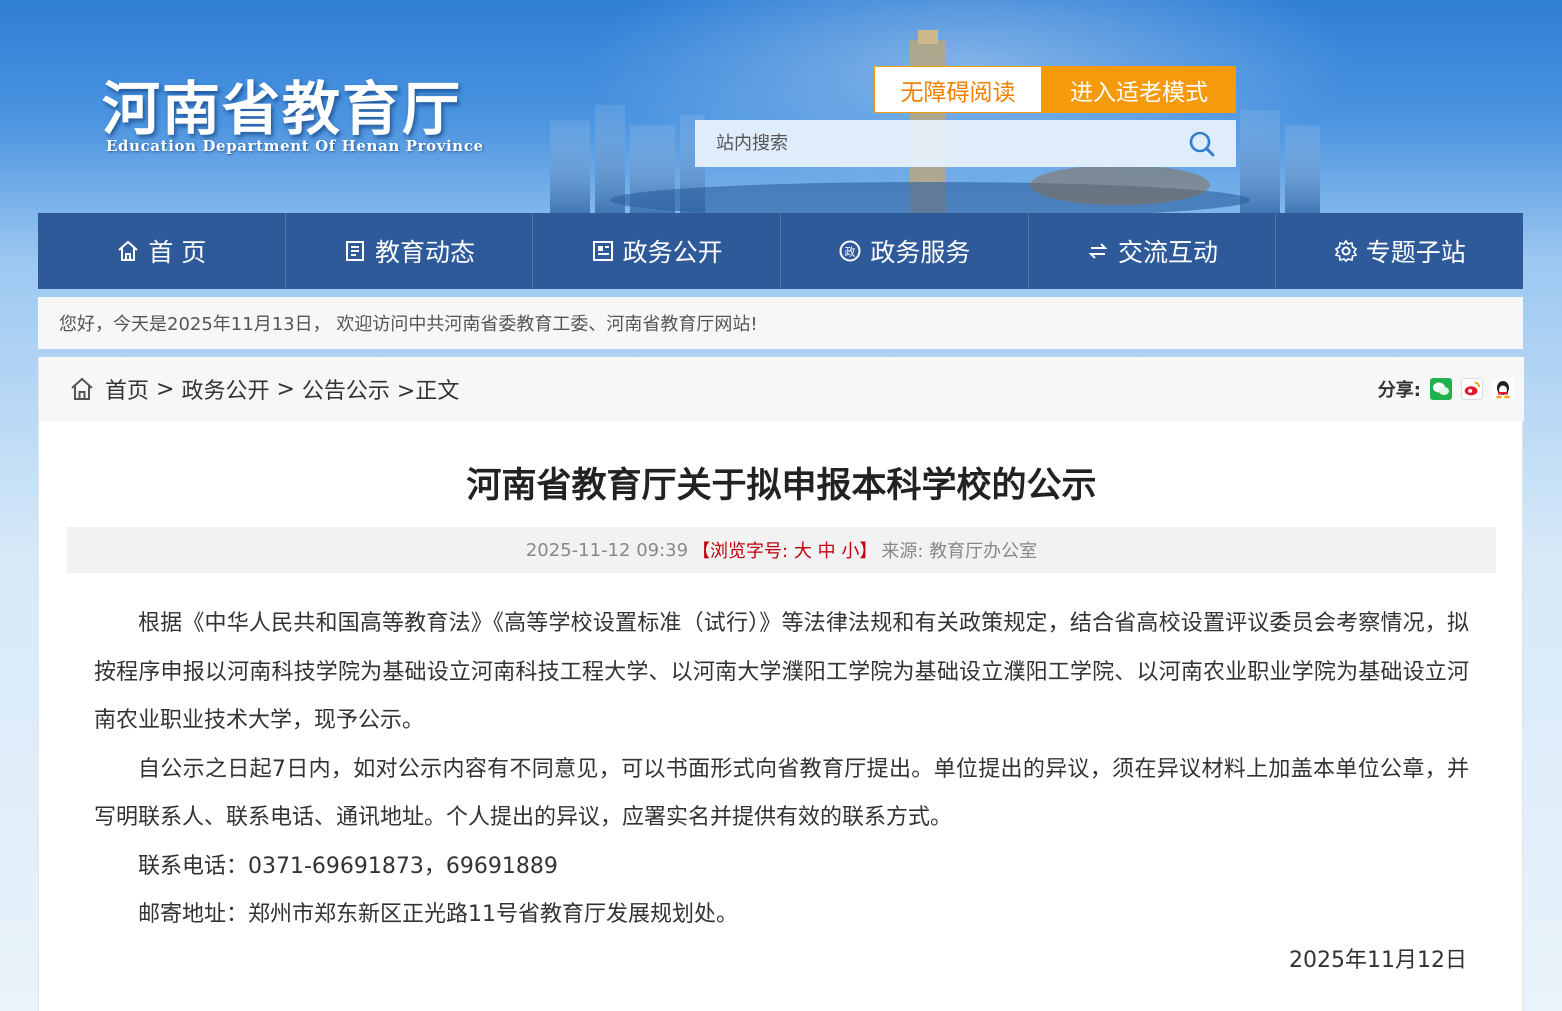 This screenshot has width=1562, height=1011. Describe the element at coordinates (1441, 389) in the screenshot. I see `wechat-icon` at that location.